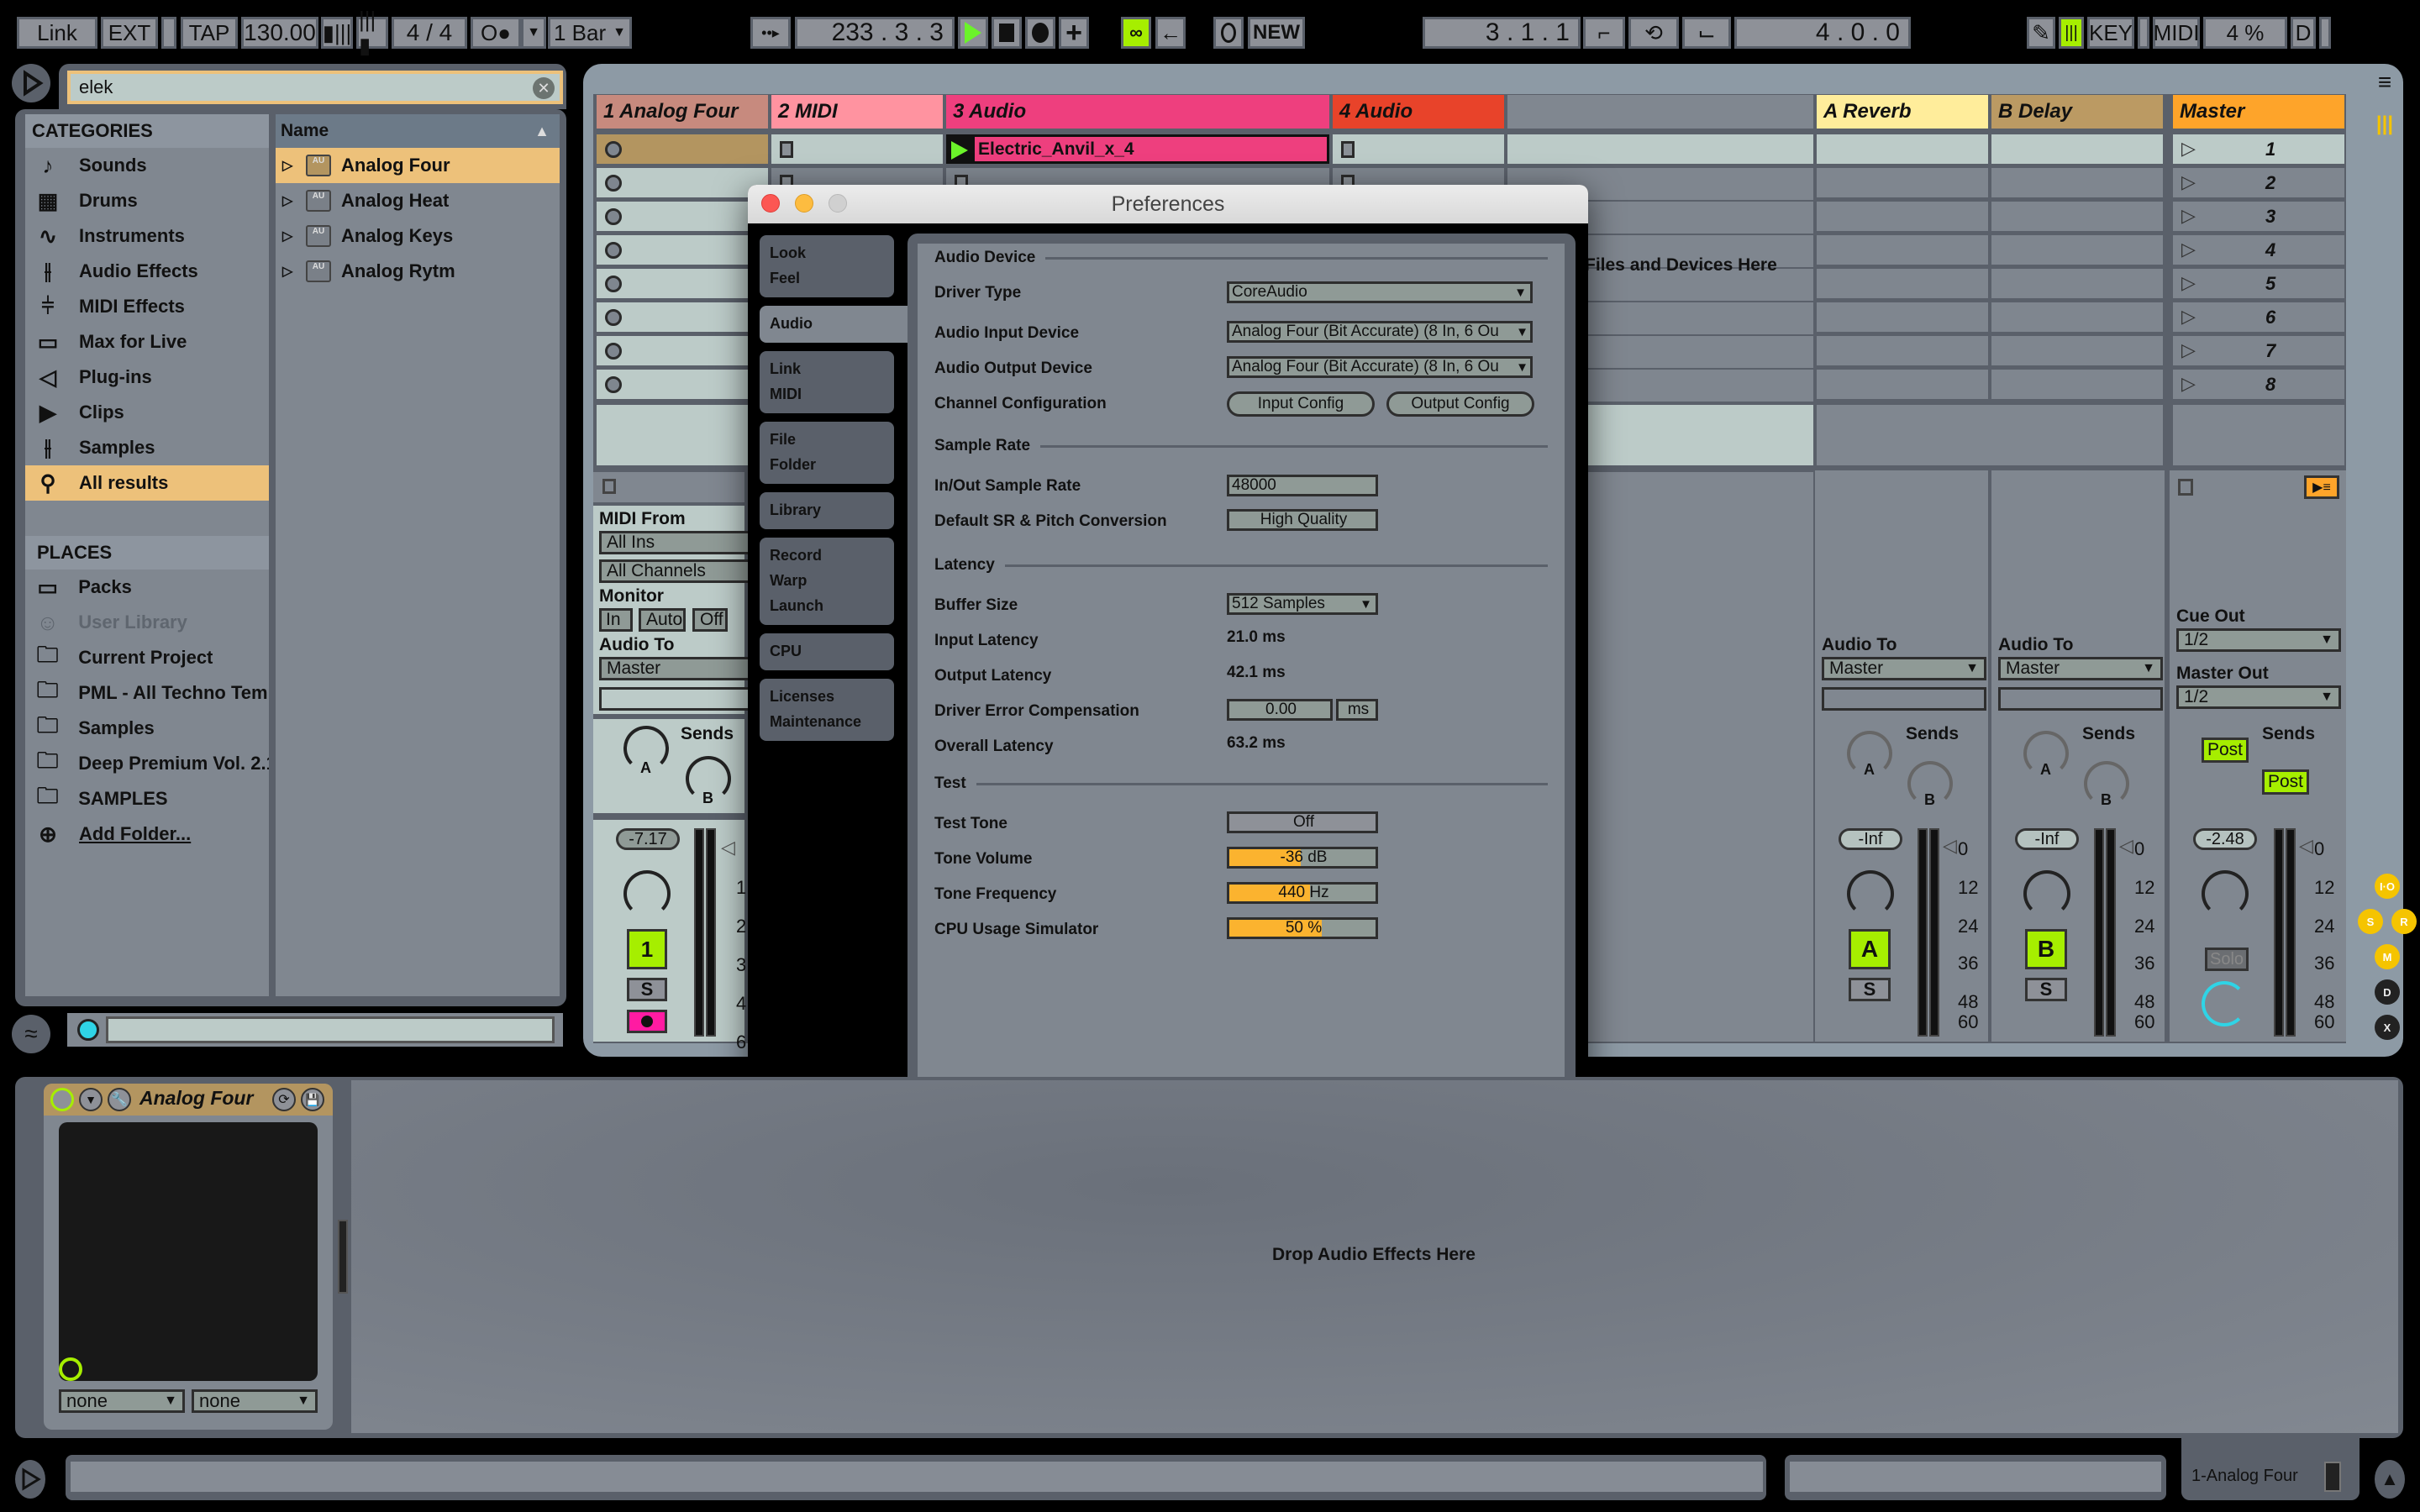 Image resolution: width=2420 pixels, height=1512 pixels. Describe the element at coordinates (960, 150) in the screenshot. I see `clip-play-icon` at that location.